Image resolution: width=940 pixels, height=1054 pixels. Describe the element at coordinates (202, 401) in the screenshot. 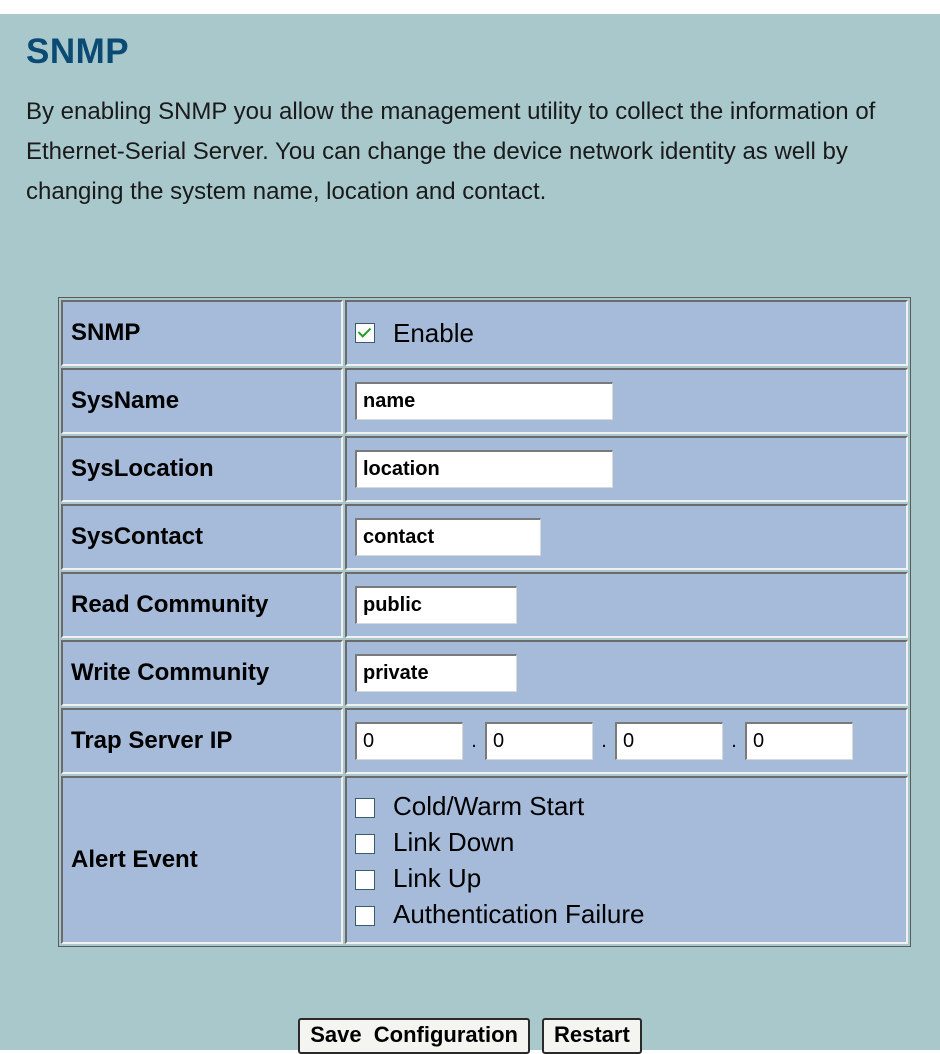

I see `sysname-label: SysName` at that location.